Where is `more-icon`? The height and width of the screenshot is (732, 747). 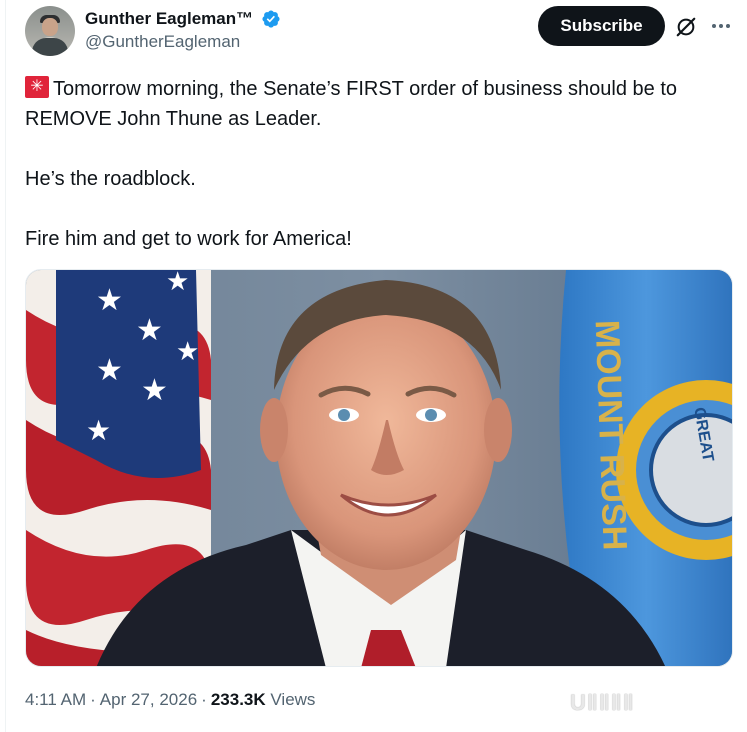 more-icon is located at coordinates (721, 26).